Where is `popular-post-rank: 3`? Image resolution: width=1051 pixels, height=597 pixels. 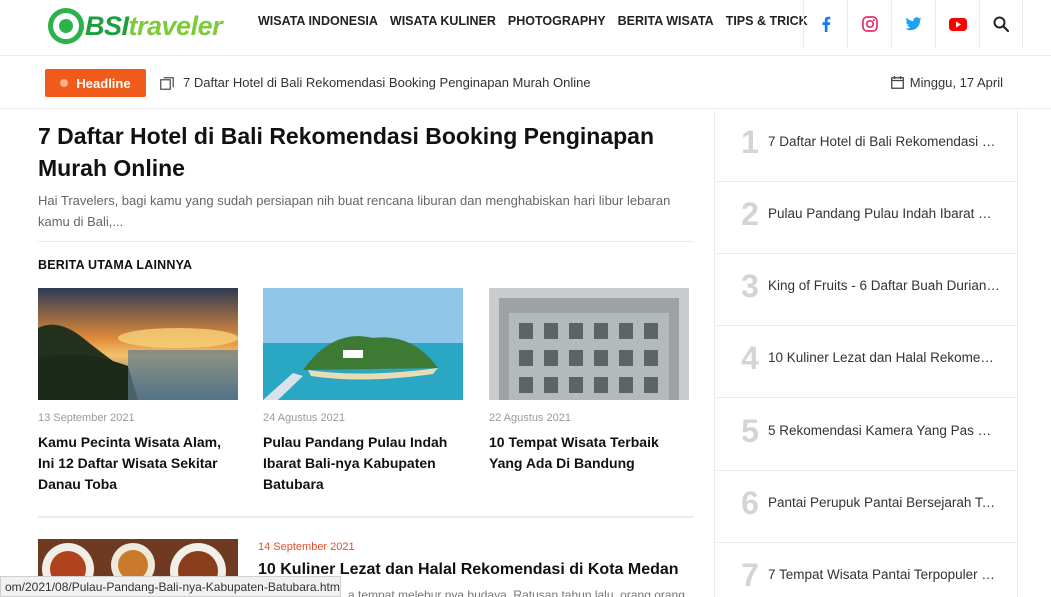
popular-post-rank: 3 is located at coordinates (750, 286).